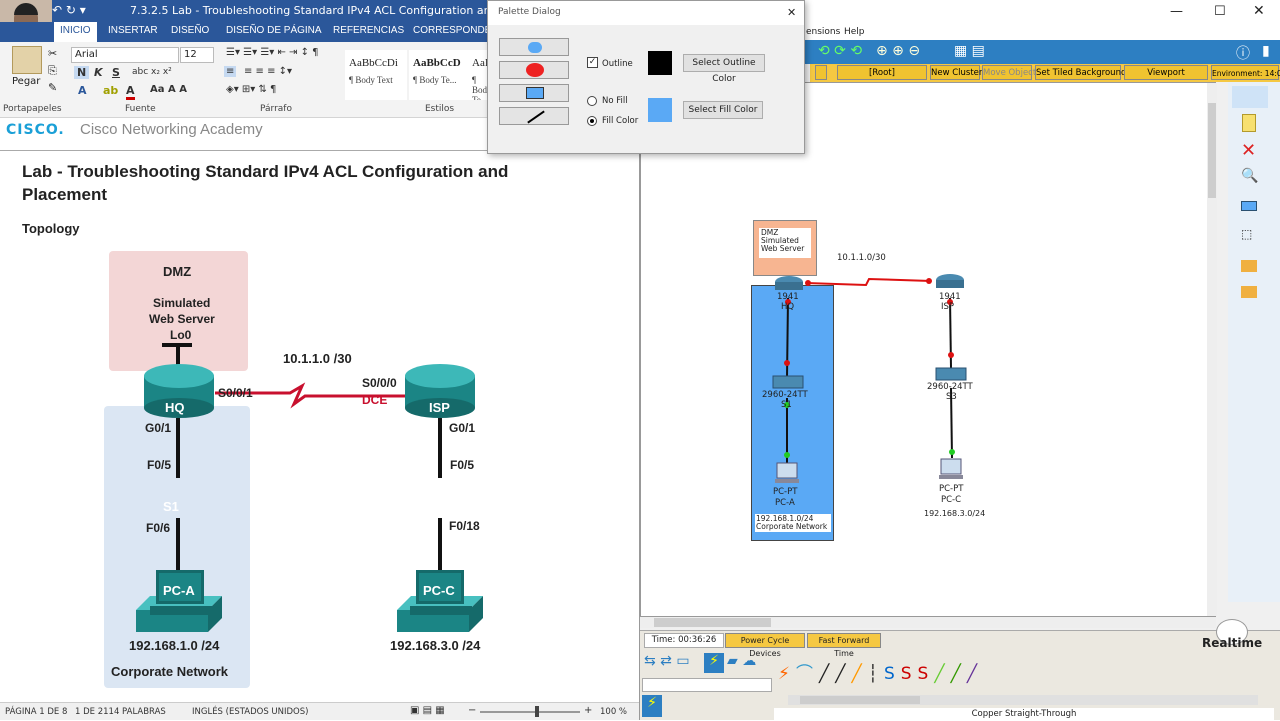 This screenshot has height=721, width=1280. What do you see at coordinates (1249, 266) in the screenshot?
I see `add-pdu-icon` at bounding box center [1249, 266].